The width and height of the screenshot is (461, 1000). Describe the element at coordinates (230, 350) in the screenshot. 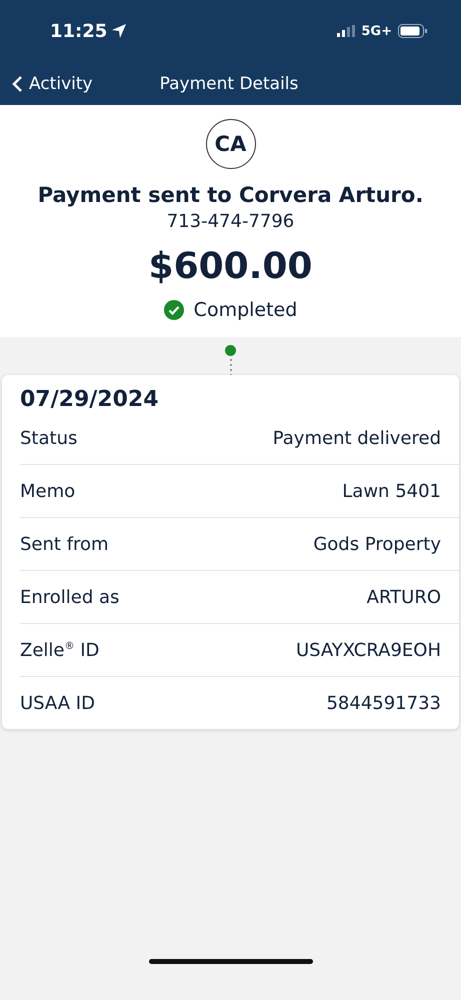

I see `timeline-dot` at that location.